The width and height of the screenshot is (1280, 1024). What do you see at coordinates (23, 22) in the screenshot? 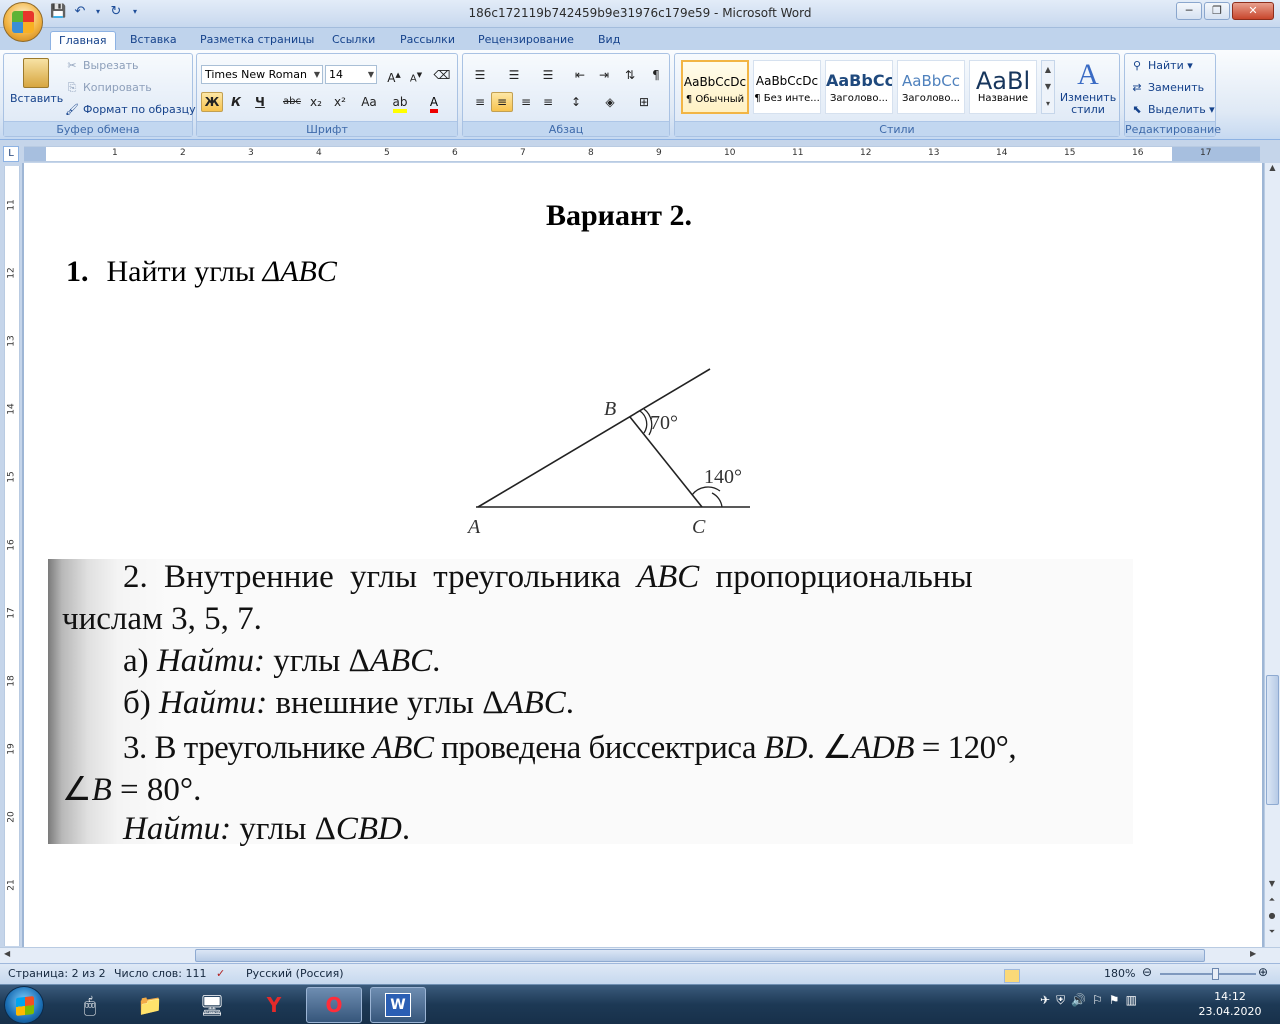
I see `office-button` at bounding box center [23, 22].